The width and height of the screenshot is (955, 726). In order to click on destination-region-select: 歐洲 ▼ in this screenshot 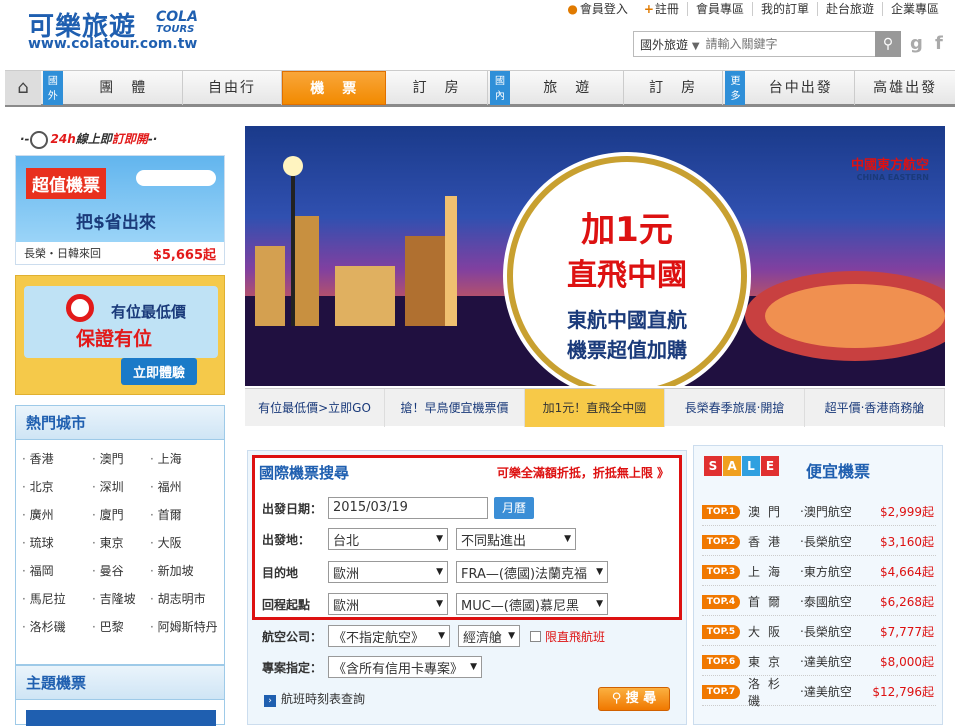, I will do `click(388, 572)`.